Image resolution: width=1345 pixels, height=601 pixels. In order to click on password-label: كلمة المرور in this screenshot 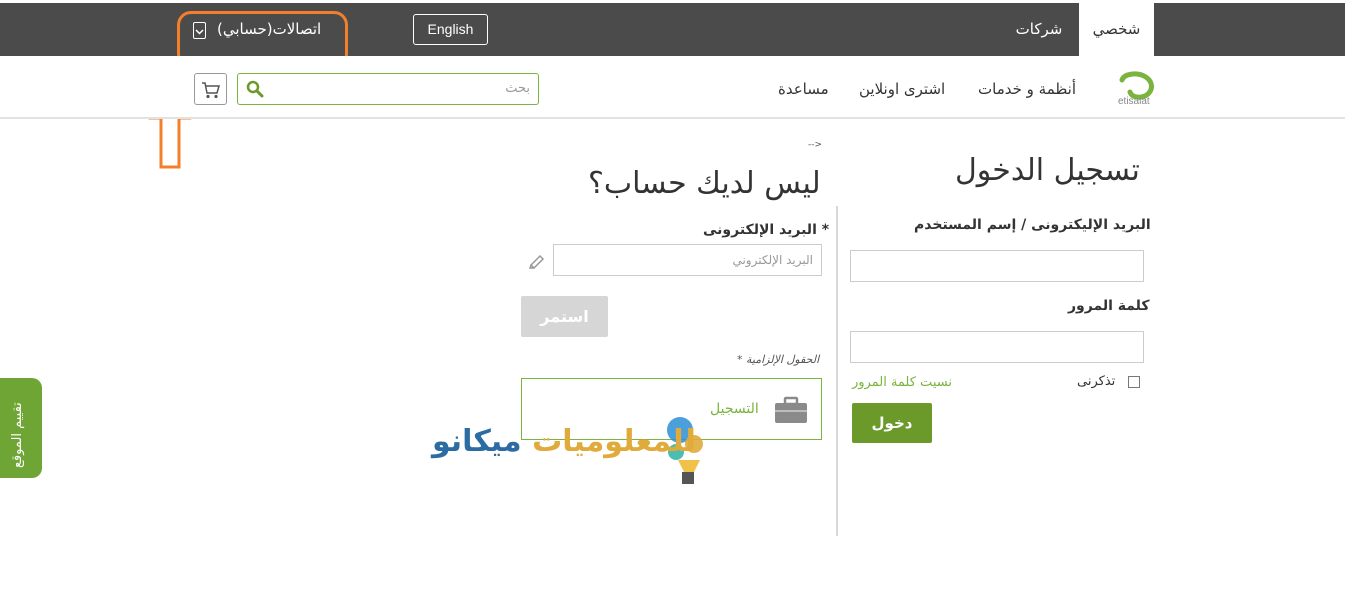, I will do `click(1109, 306)`.